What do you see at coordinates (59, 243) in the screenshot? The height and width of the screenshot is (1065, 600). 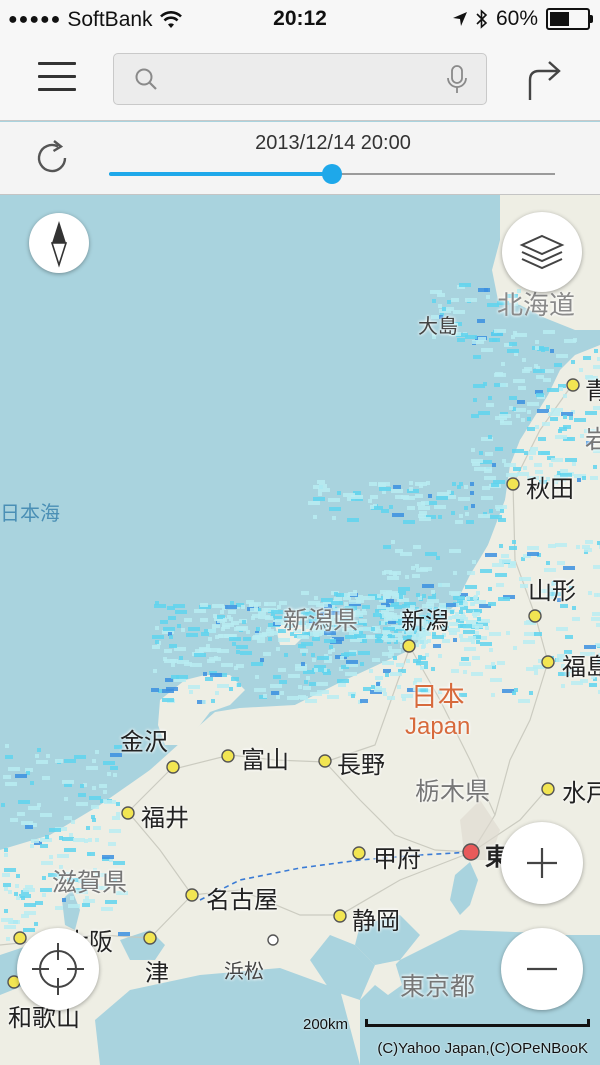 I see `compass-button` at bounding box center [59, 243].